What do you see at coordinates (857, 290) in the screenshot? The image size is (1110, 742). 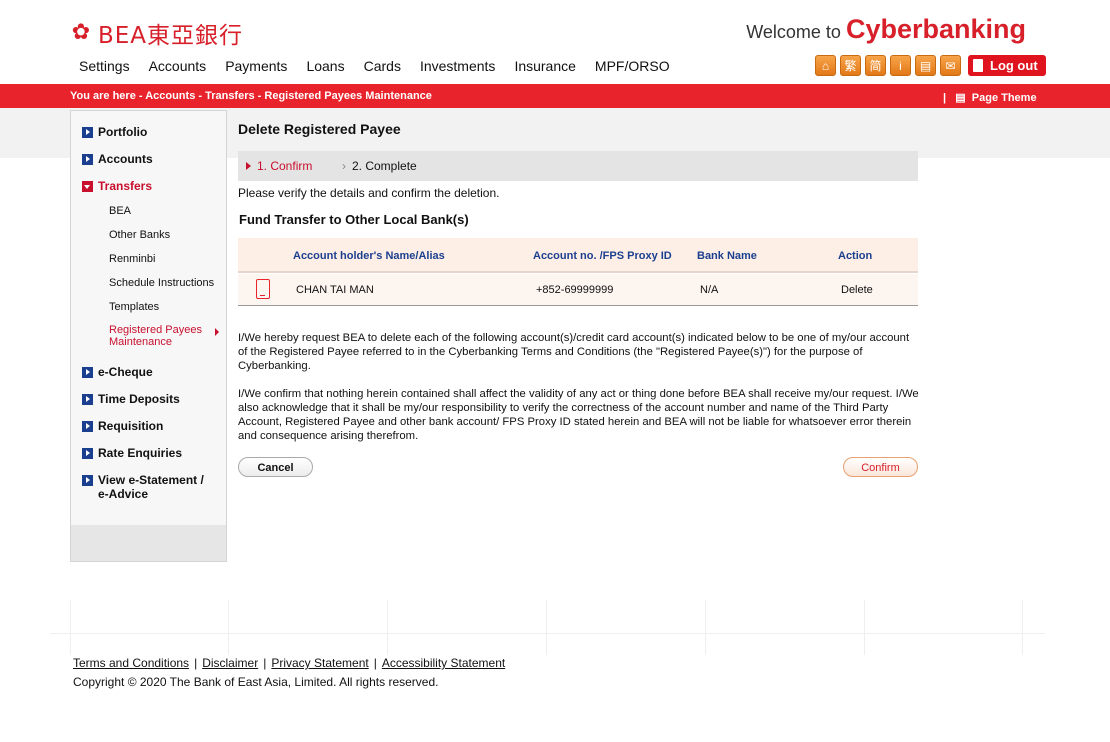 I see `payee-action: Delete` at bounding box center [857, 290].